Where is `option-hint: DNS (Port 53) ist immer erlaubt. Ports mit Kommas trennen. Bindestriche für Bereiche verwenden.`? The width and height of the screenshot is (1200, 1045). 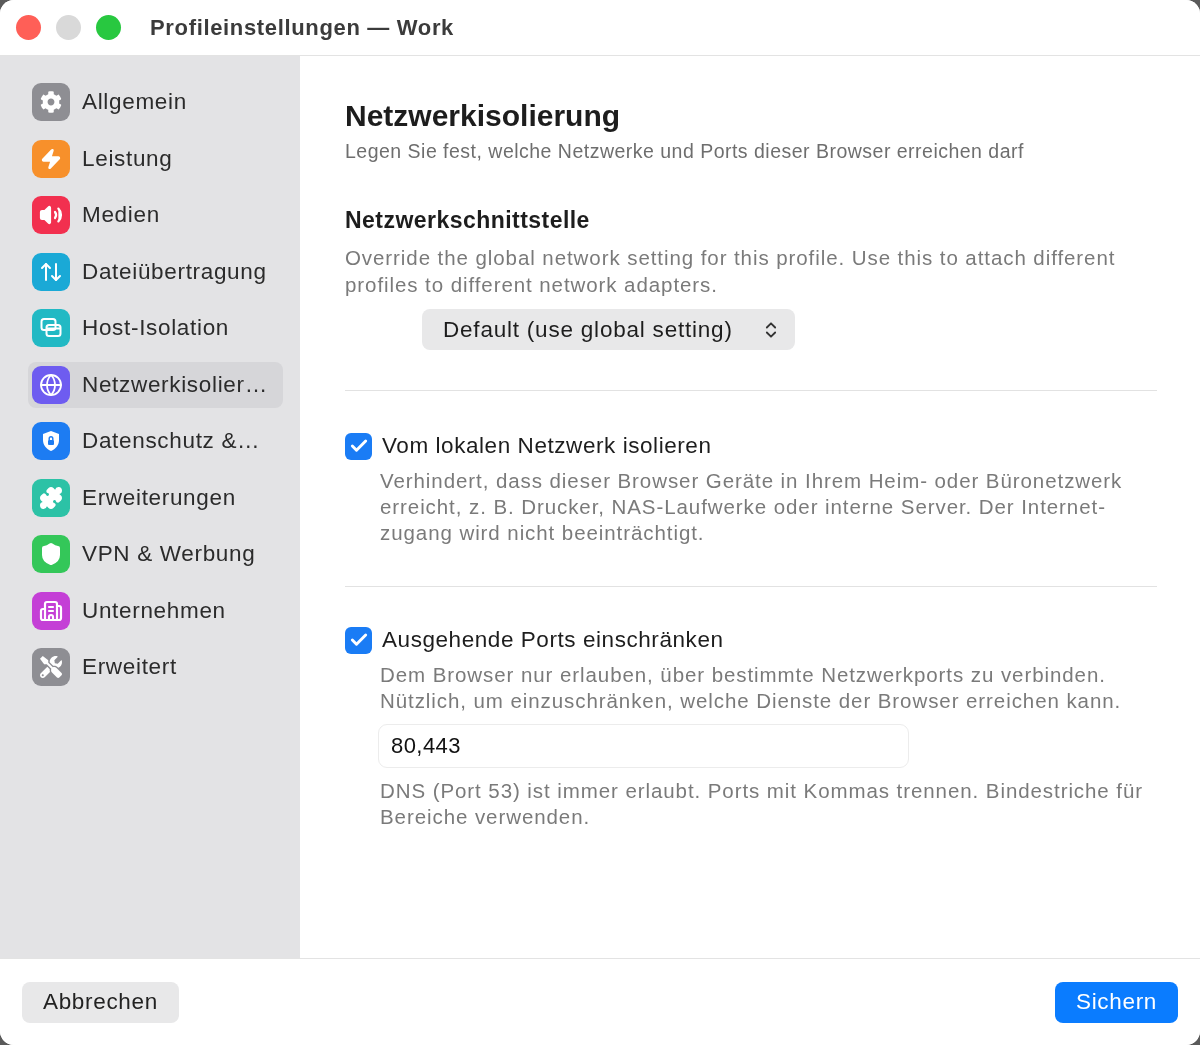
option-hint: DNS (Port 53) ist immer erlaubt. Ports mit Kommas trennen. Bindestriche für Bereiche verwenden. is located at coordinates (762, 804).